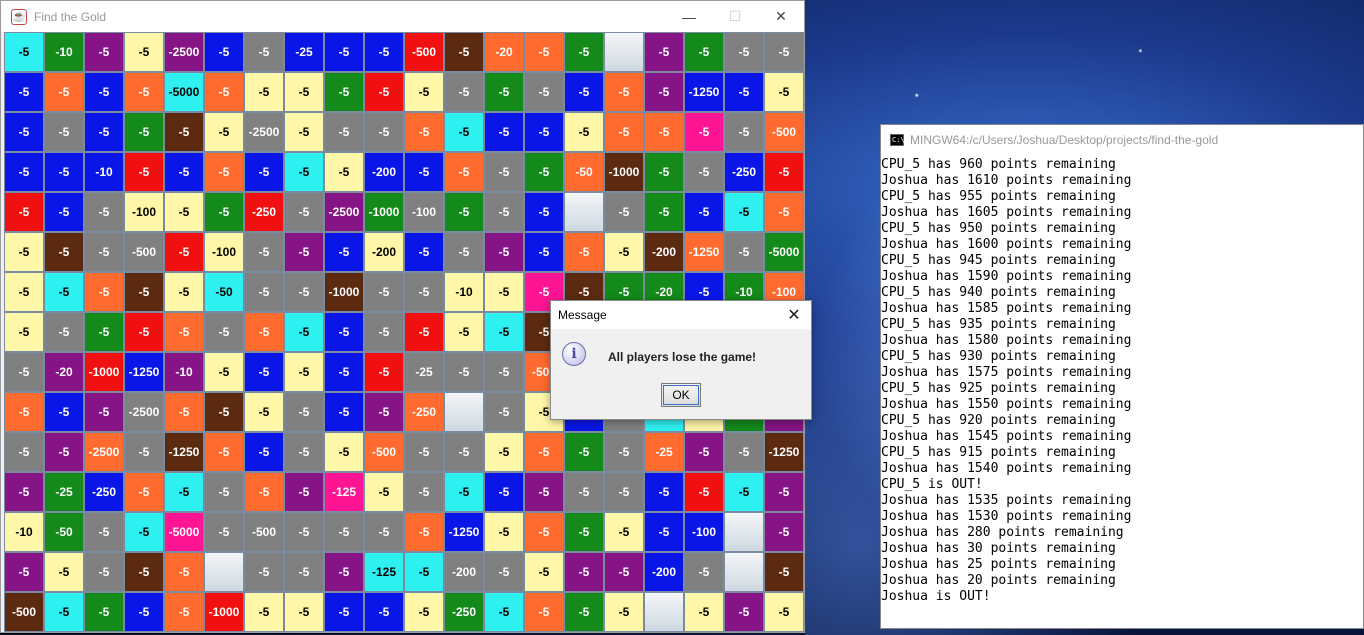 The height and width of the screenshot is (635, 1364). Describe the element at coordinates (344, 492) in the screenshot. I see `board-cell: -125` at that location.